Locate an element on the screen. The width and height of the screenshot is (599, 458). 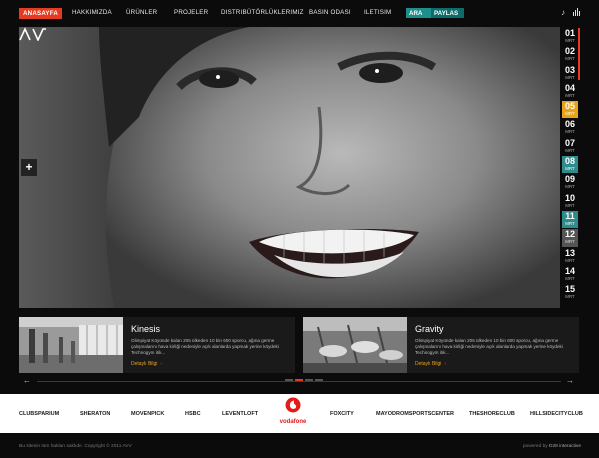
brand-vodafone: vodafone is located at coordinates (293, 414).